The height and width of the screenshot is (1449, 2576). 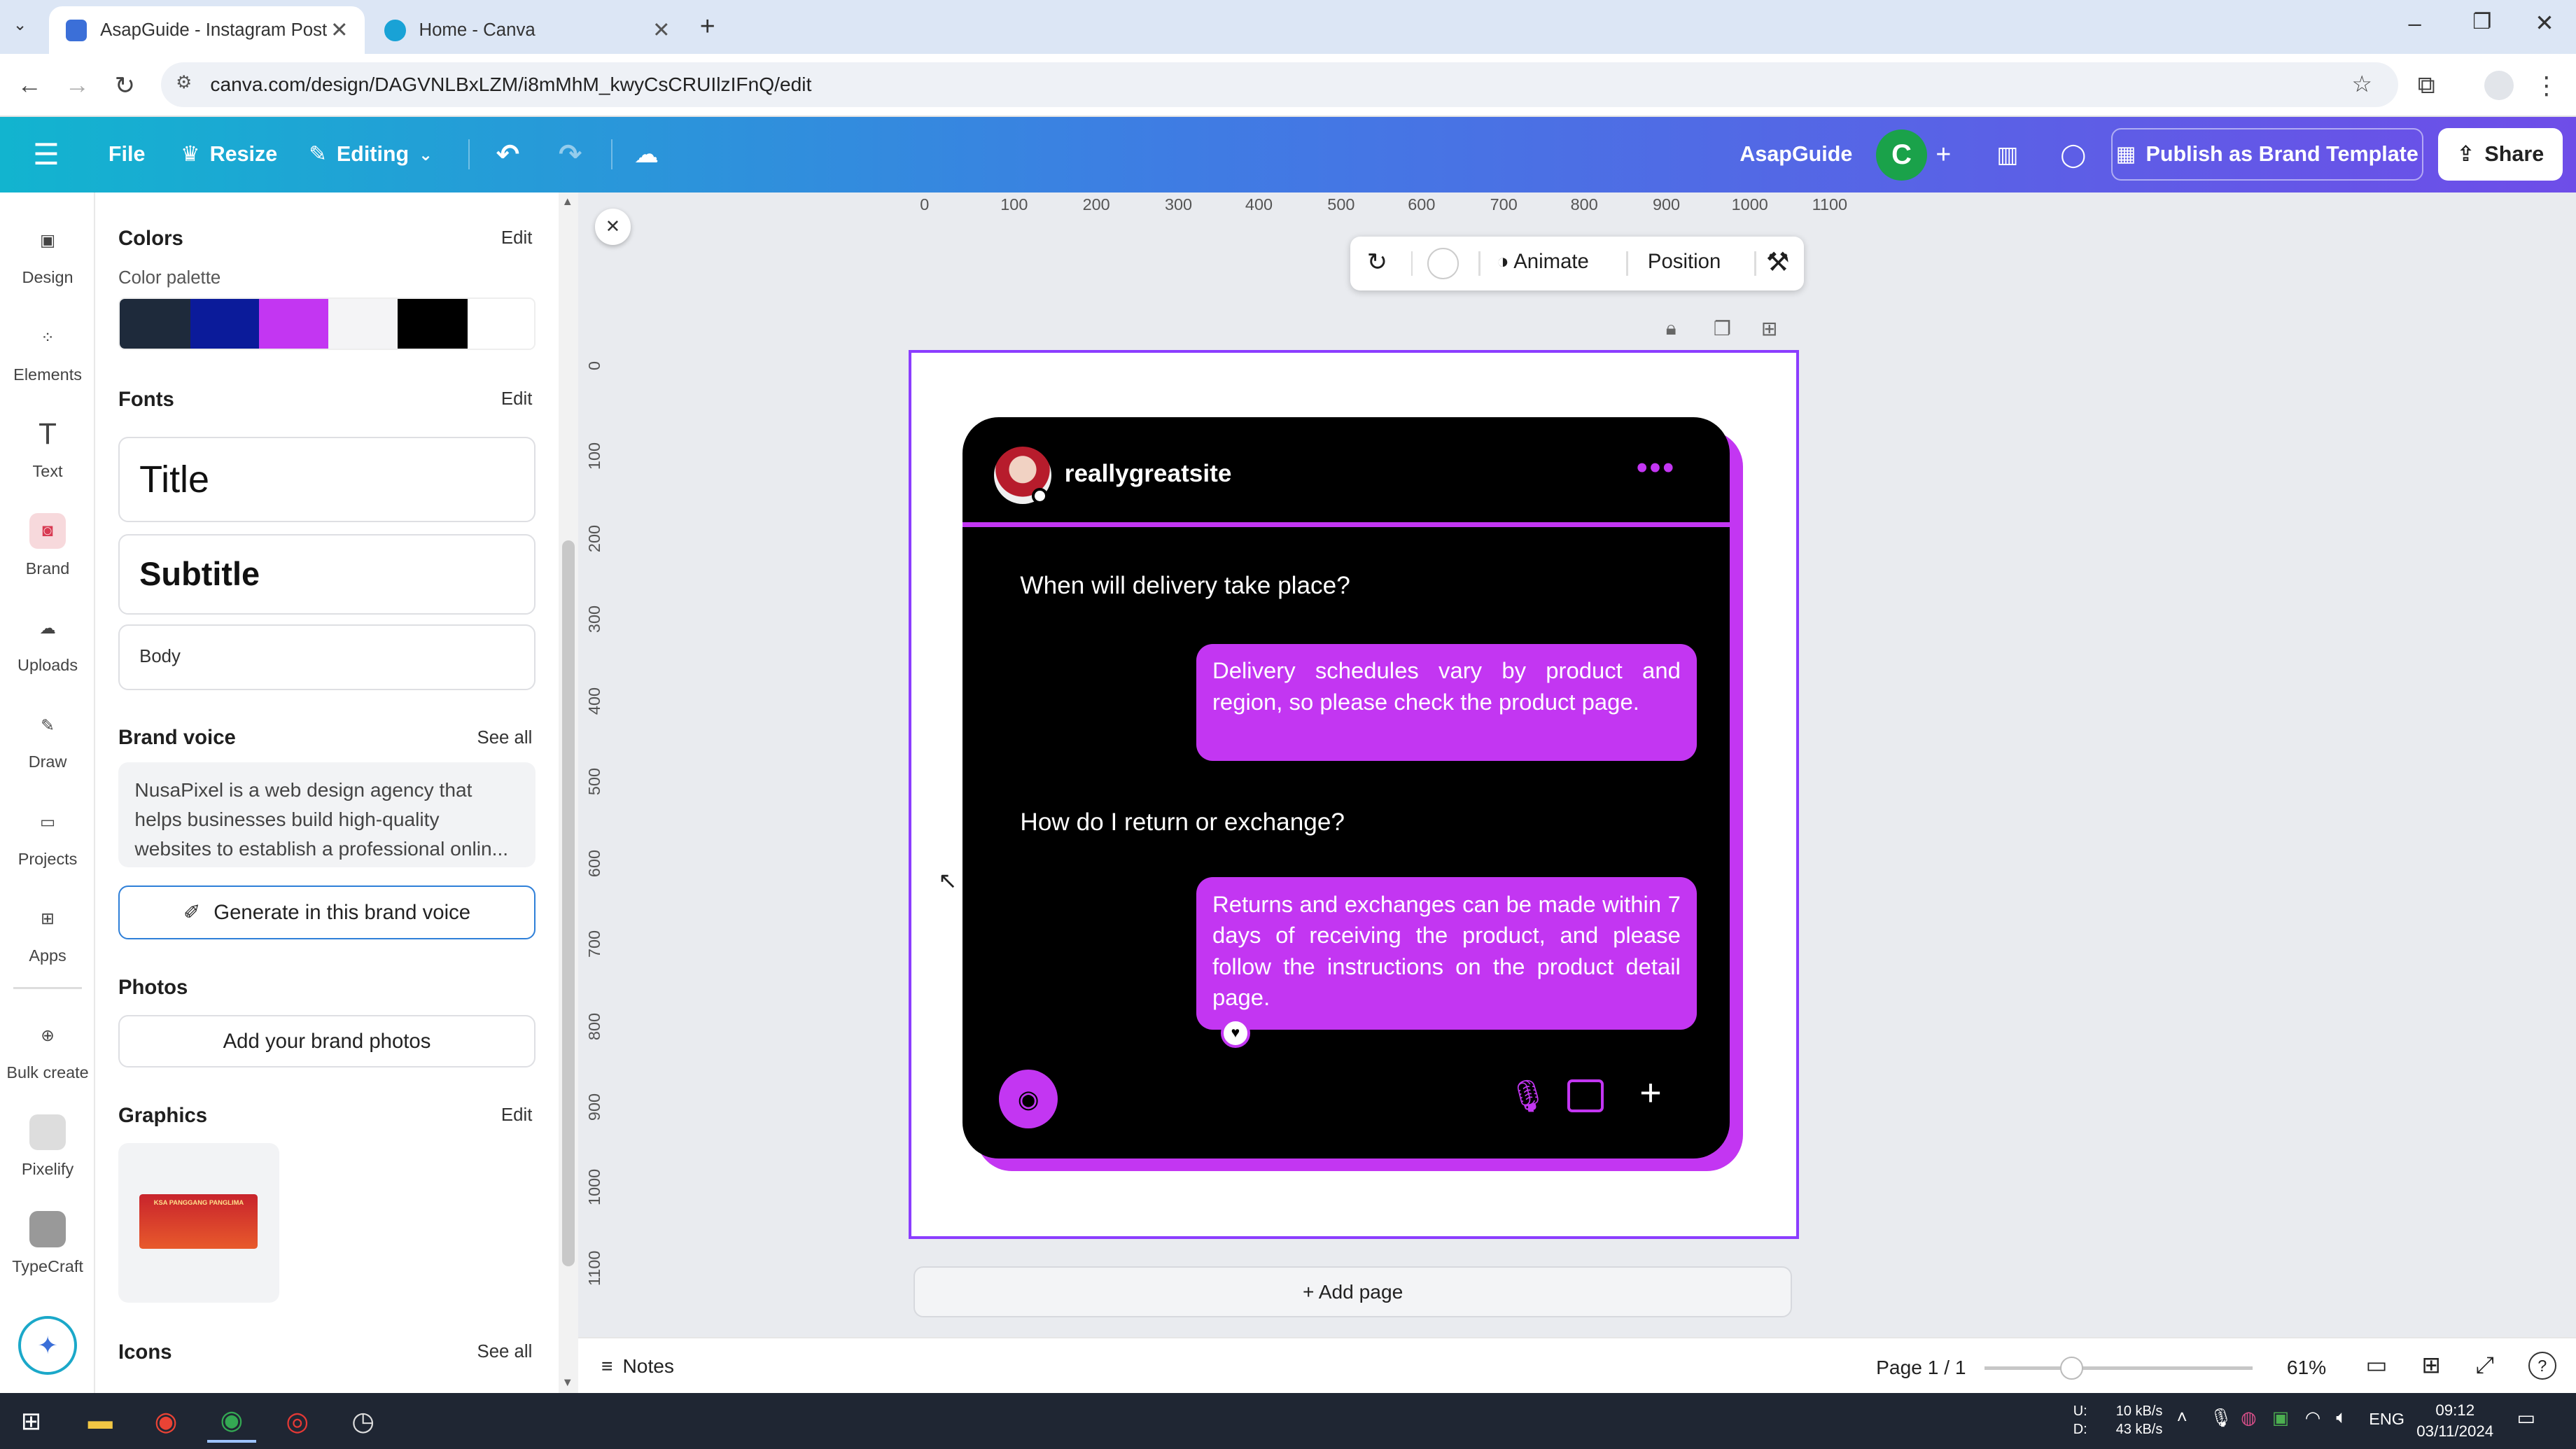 I want to click on position-button: Position, so click(x=1684, y=262).